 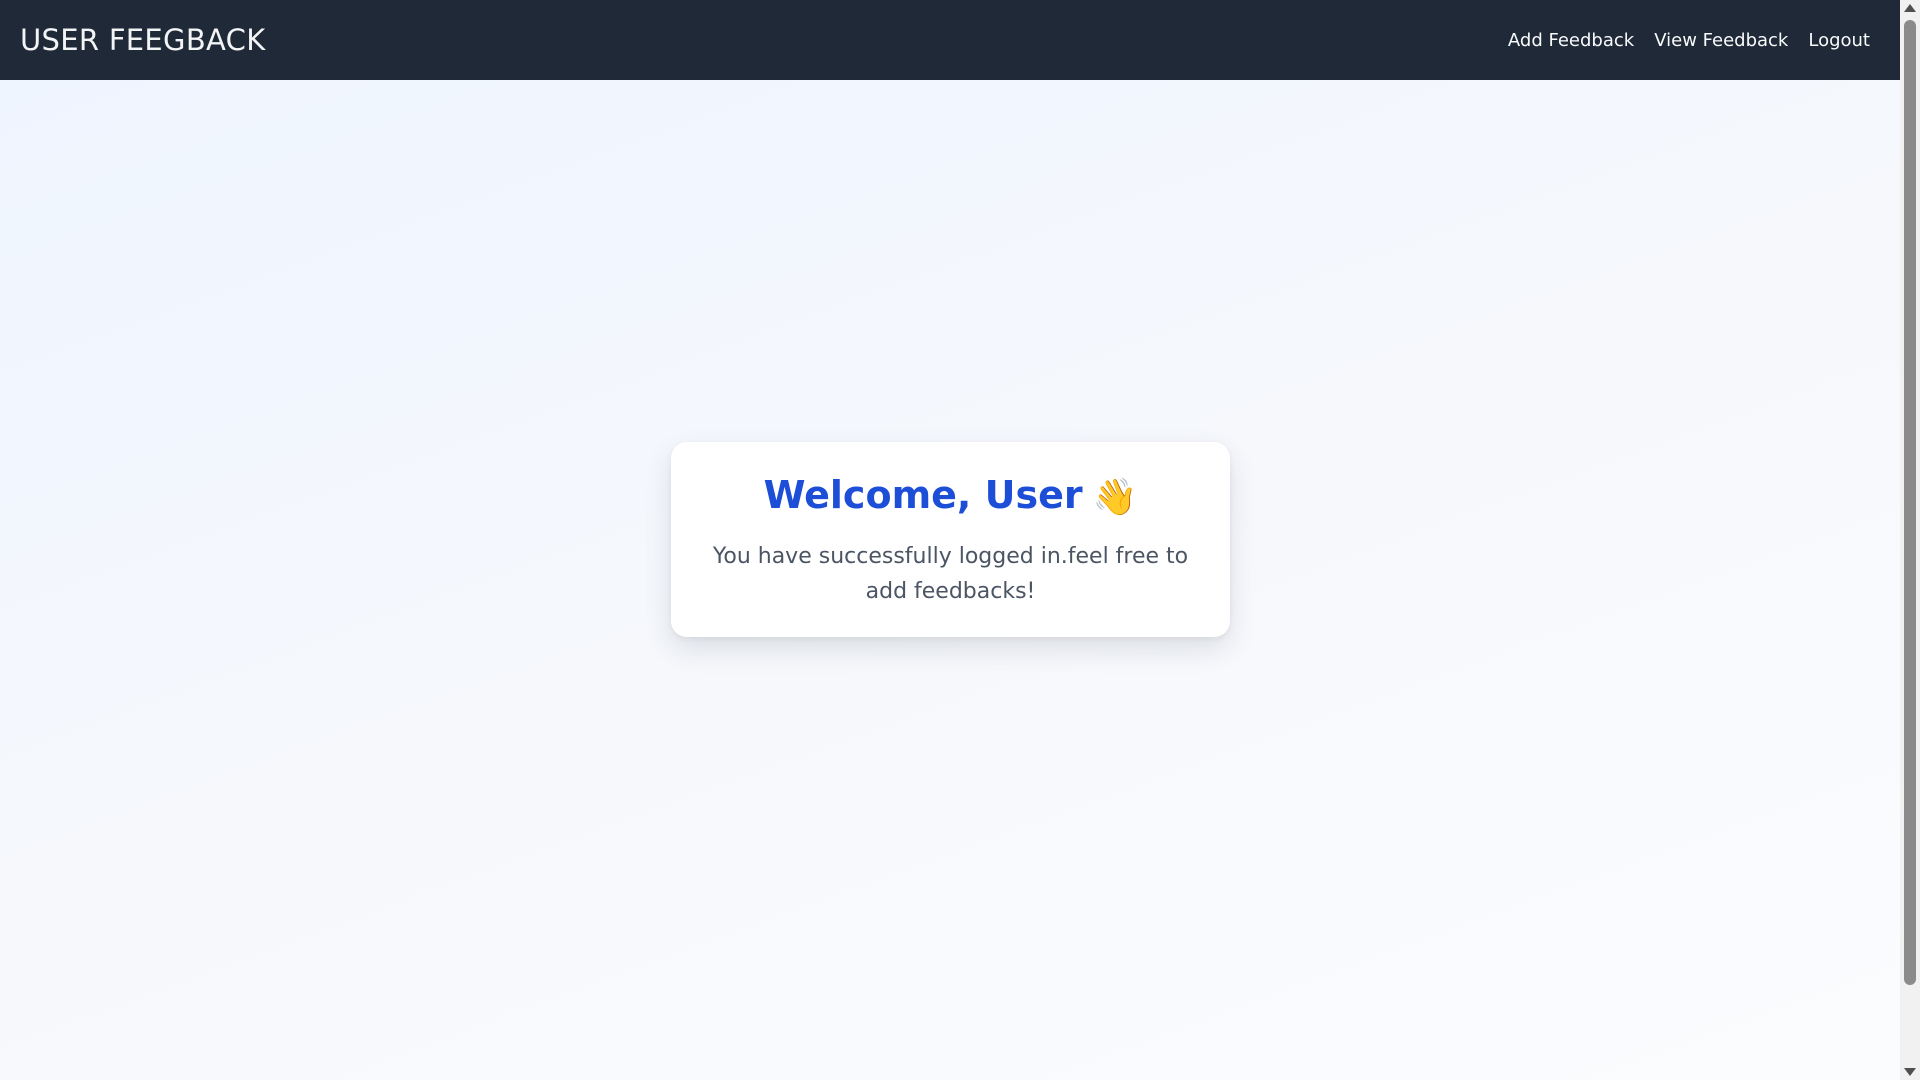 I want to click on nav-add-feedback-link: Add Feedback, so click(x=1571, y=40).